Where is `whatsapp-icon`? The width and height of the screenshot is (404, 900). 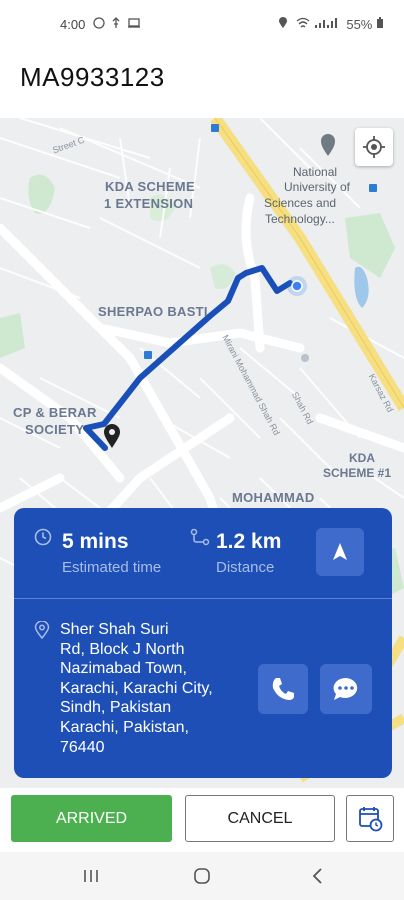
whatsapp-icon is located at coordinates (99, 24).